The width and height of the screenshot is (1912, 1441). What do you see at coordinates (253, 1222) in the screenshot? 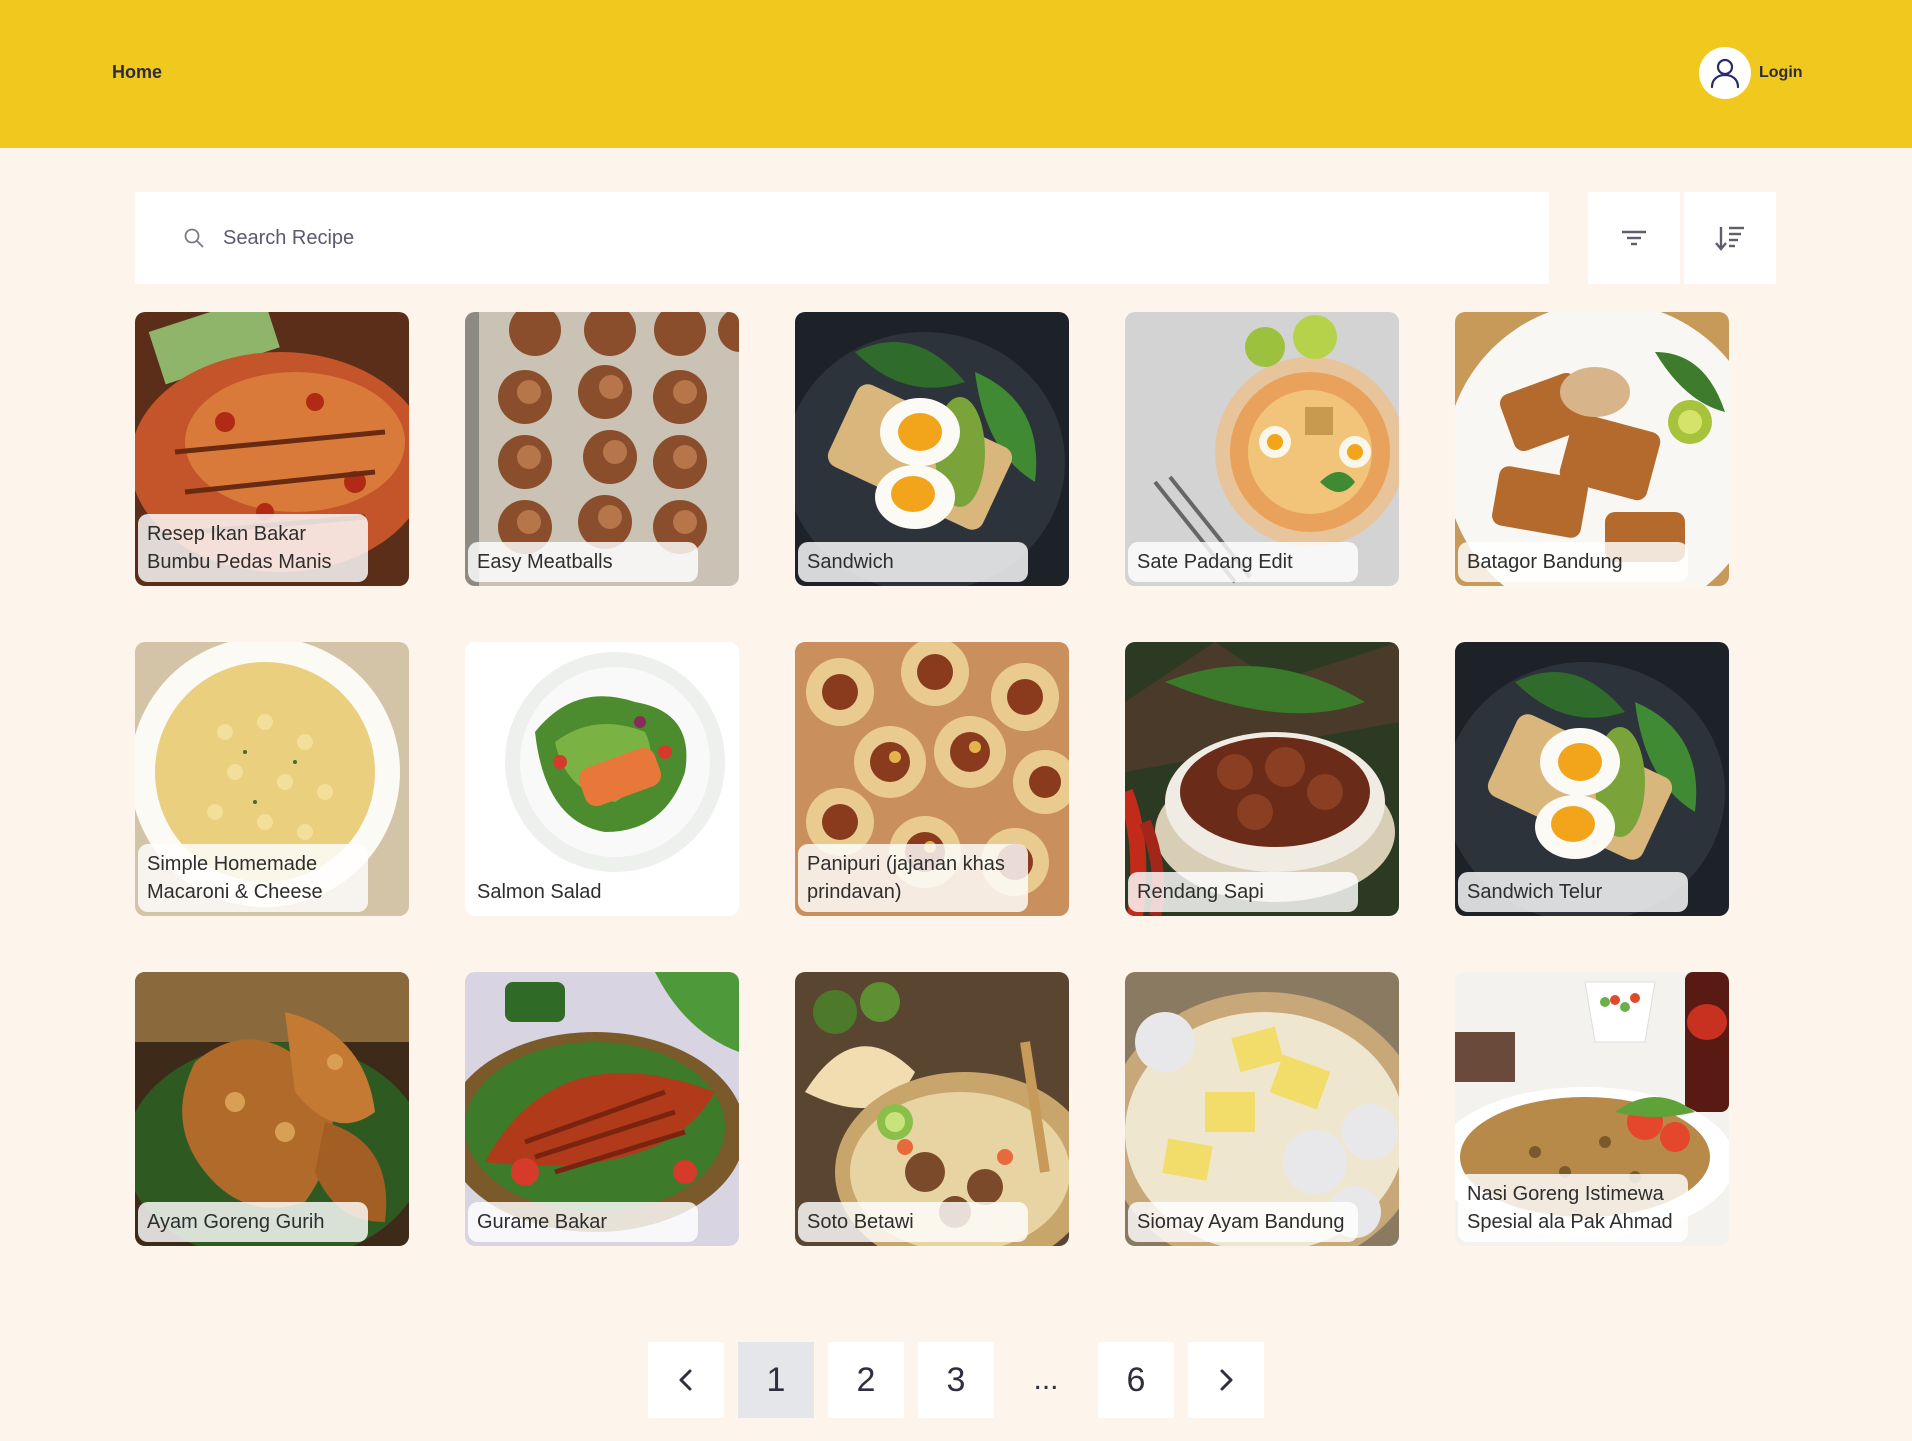
I see `recipe-title: Ayam Goreng Gurih` at bounding box center [253, 1222].